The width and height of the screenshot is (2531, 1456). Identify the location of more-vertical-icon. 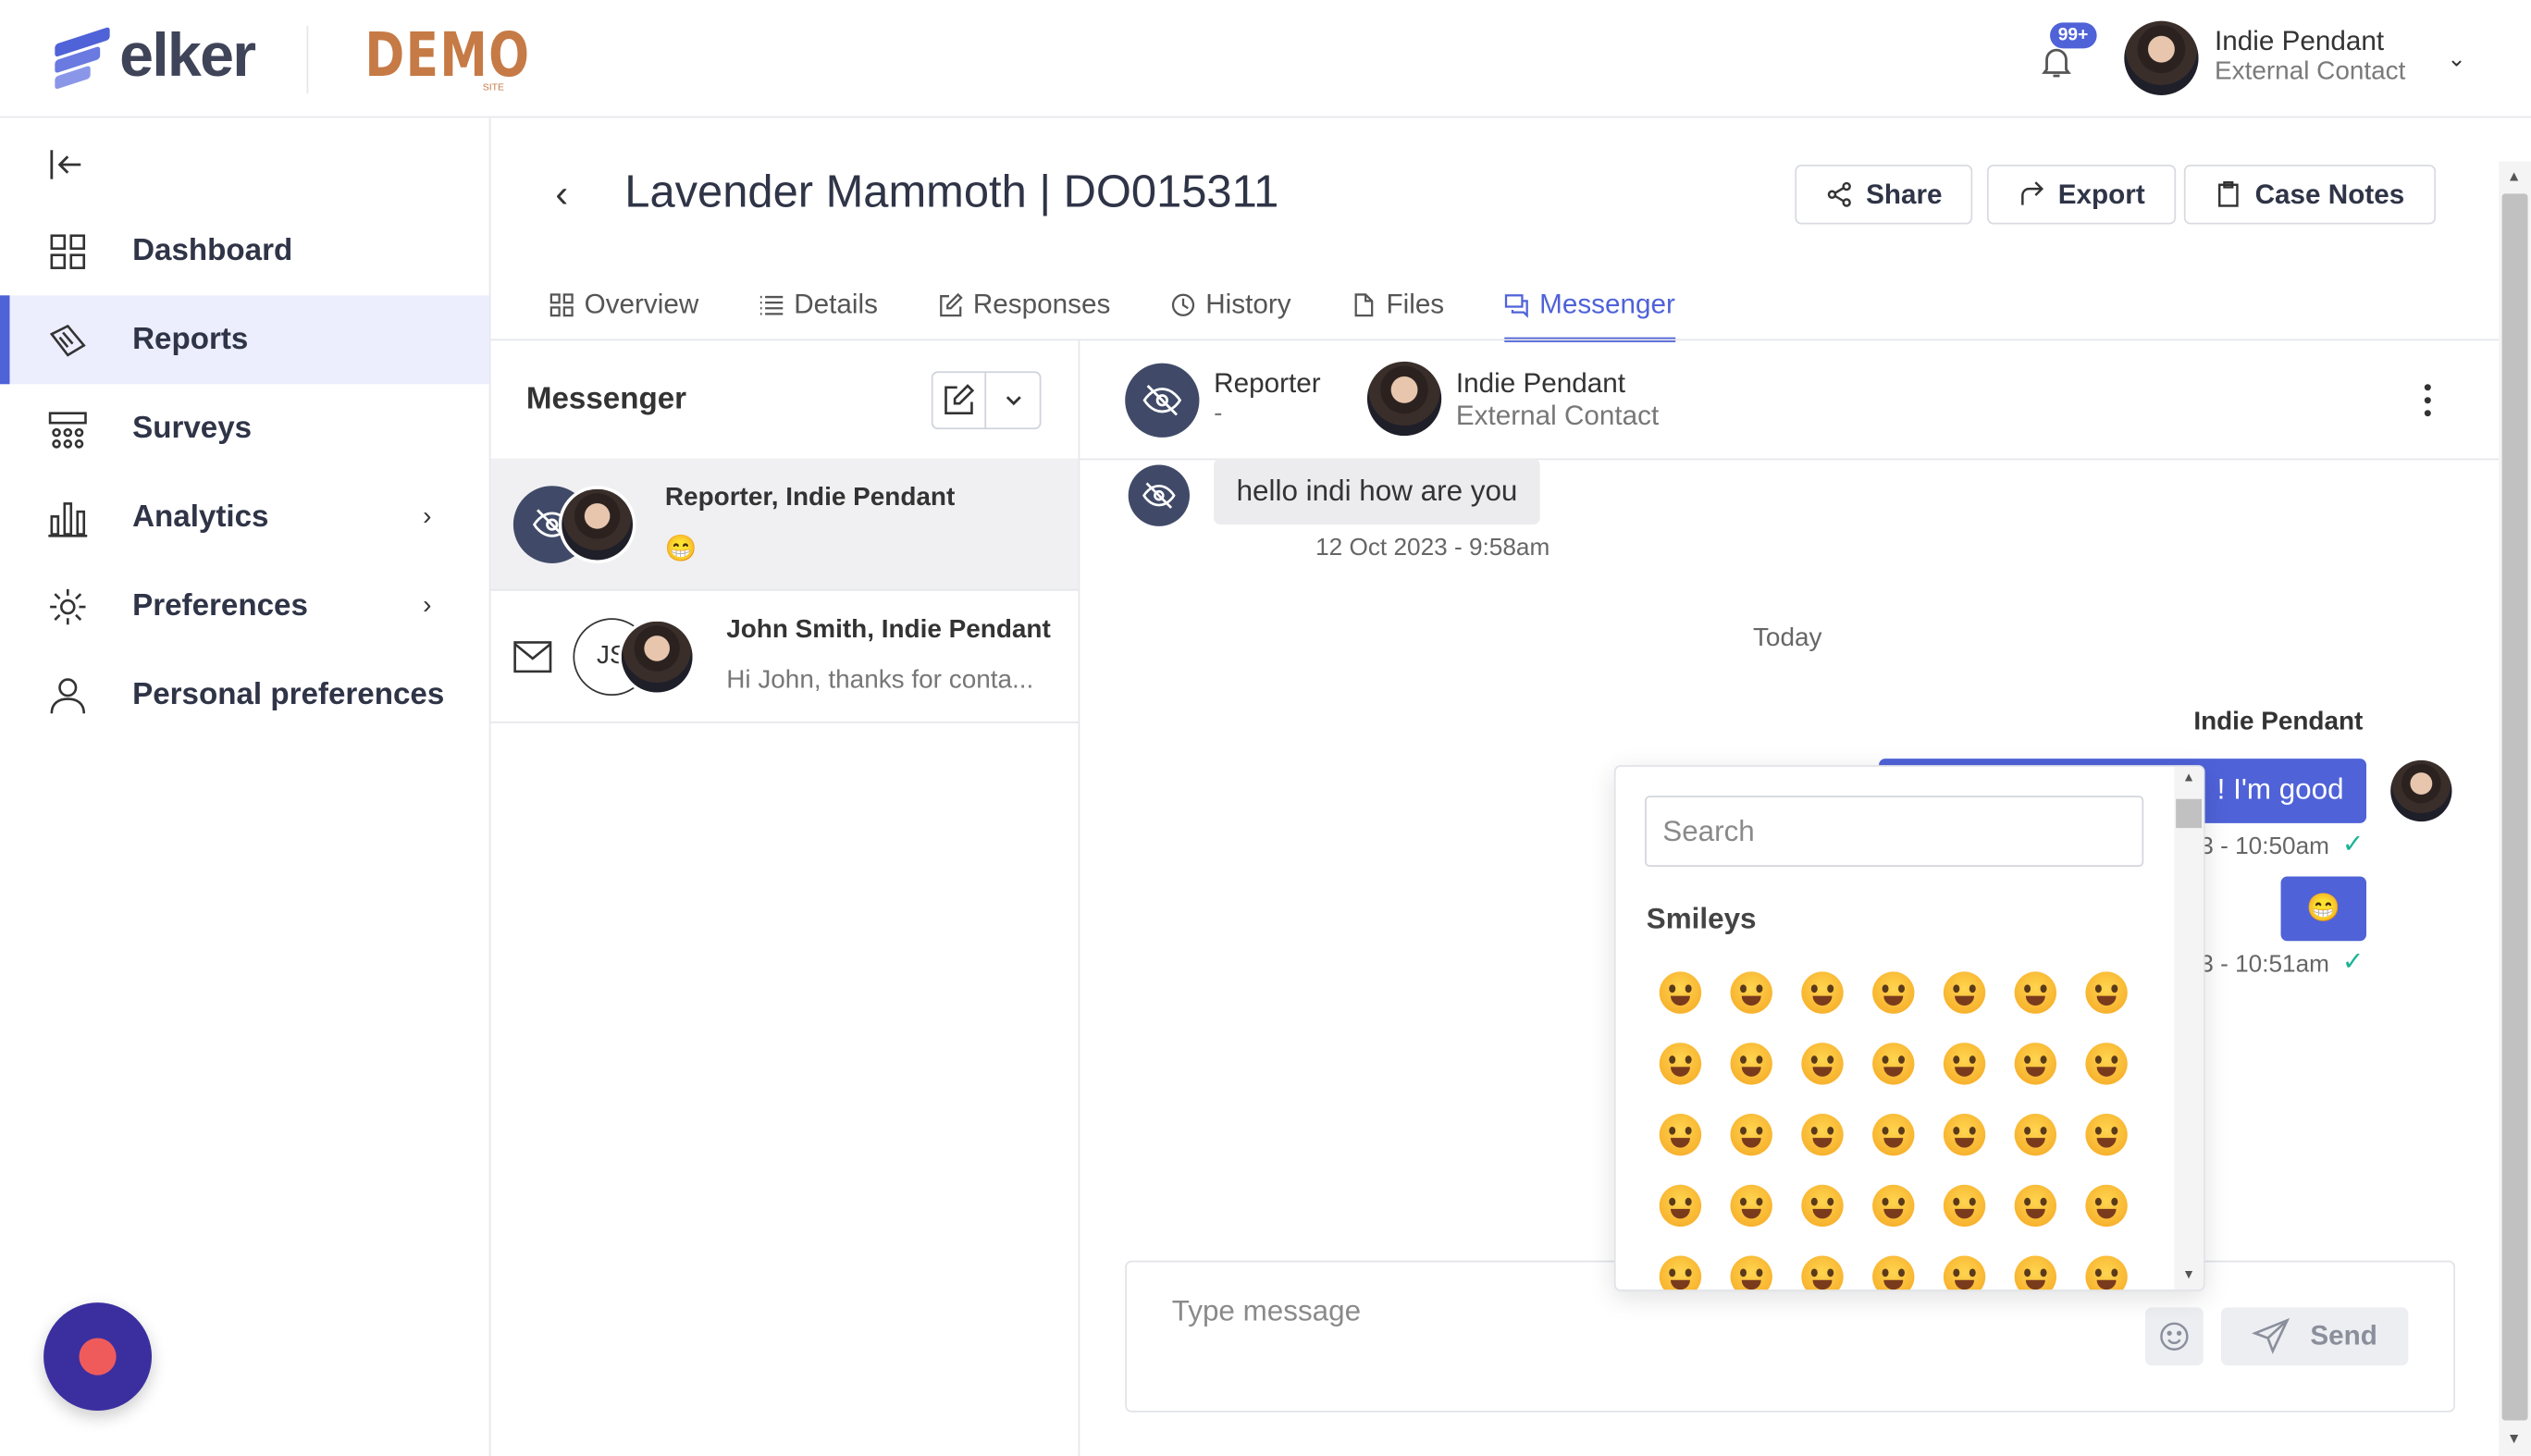
(2427, 400).